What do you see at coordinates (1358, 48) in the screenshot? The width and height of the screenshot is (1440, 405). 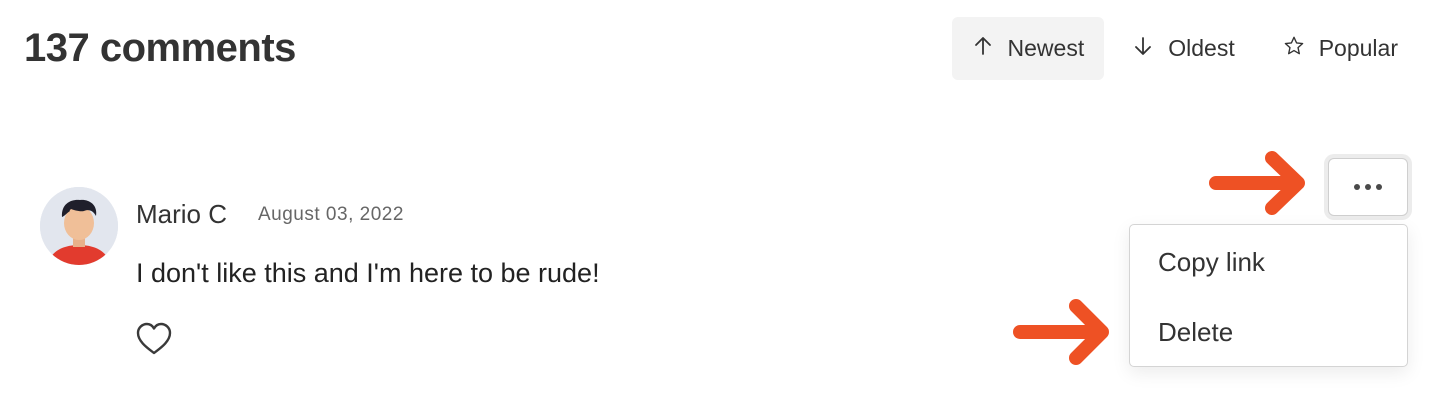 I see `sort-popular-label: Popular` at bounding box center [1358, 48].